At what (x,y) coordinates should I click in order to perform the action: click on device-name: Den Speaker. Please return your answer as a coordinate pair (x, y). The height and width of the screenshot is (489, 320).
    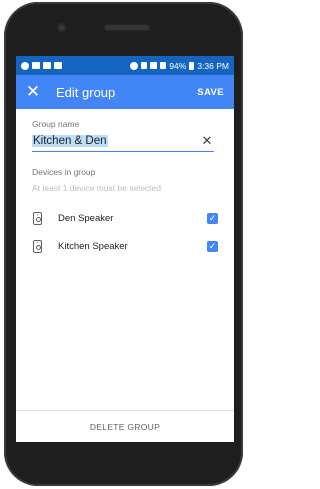
    Looking at the image, I should click on (86, 218).